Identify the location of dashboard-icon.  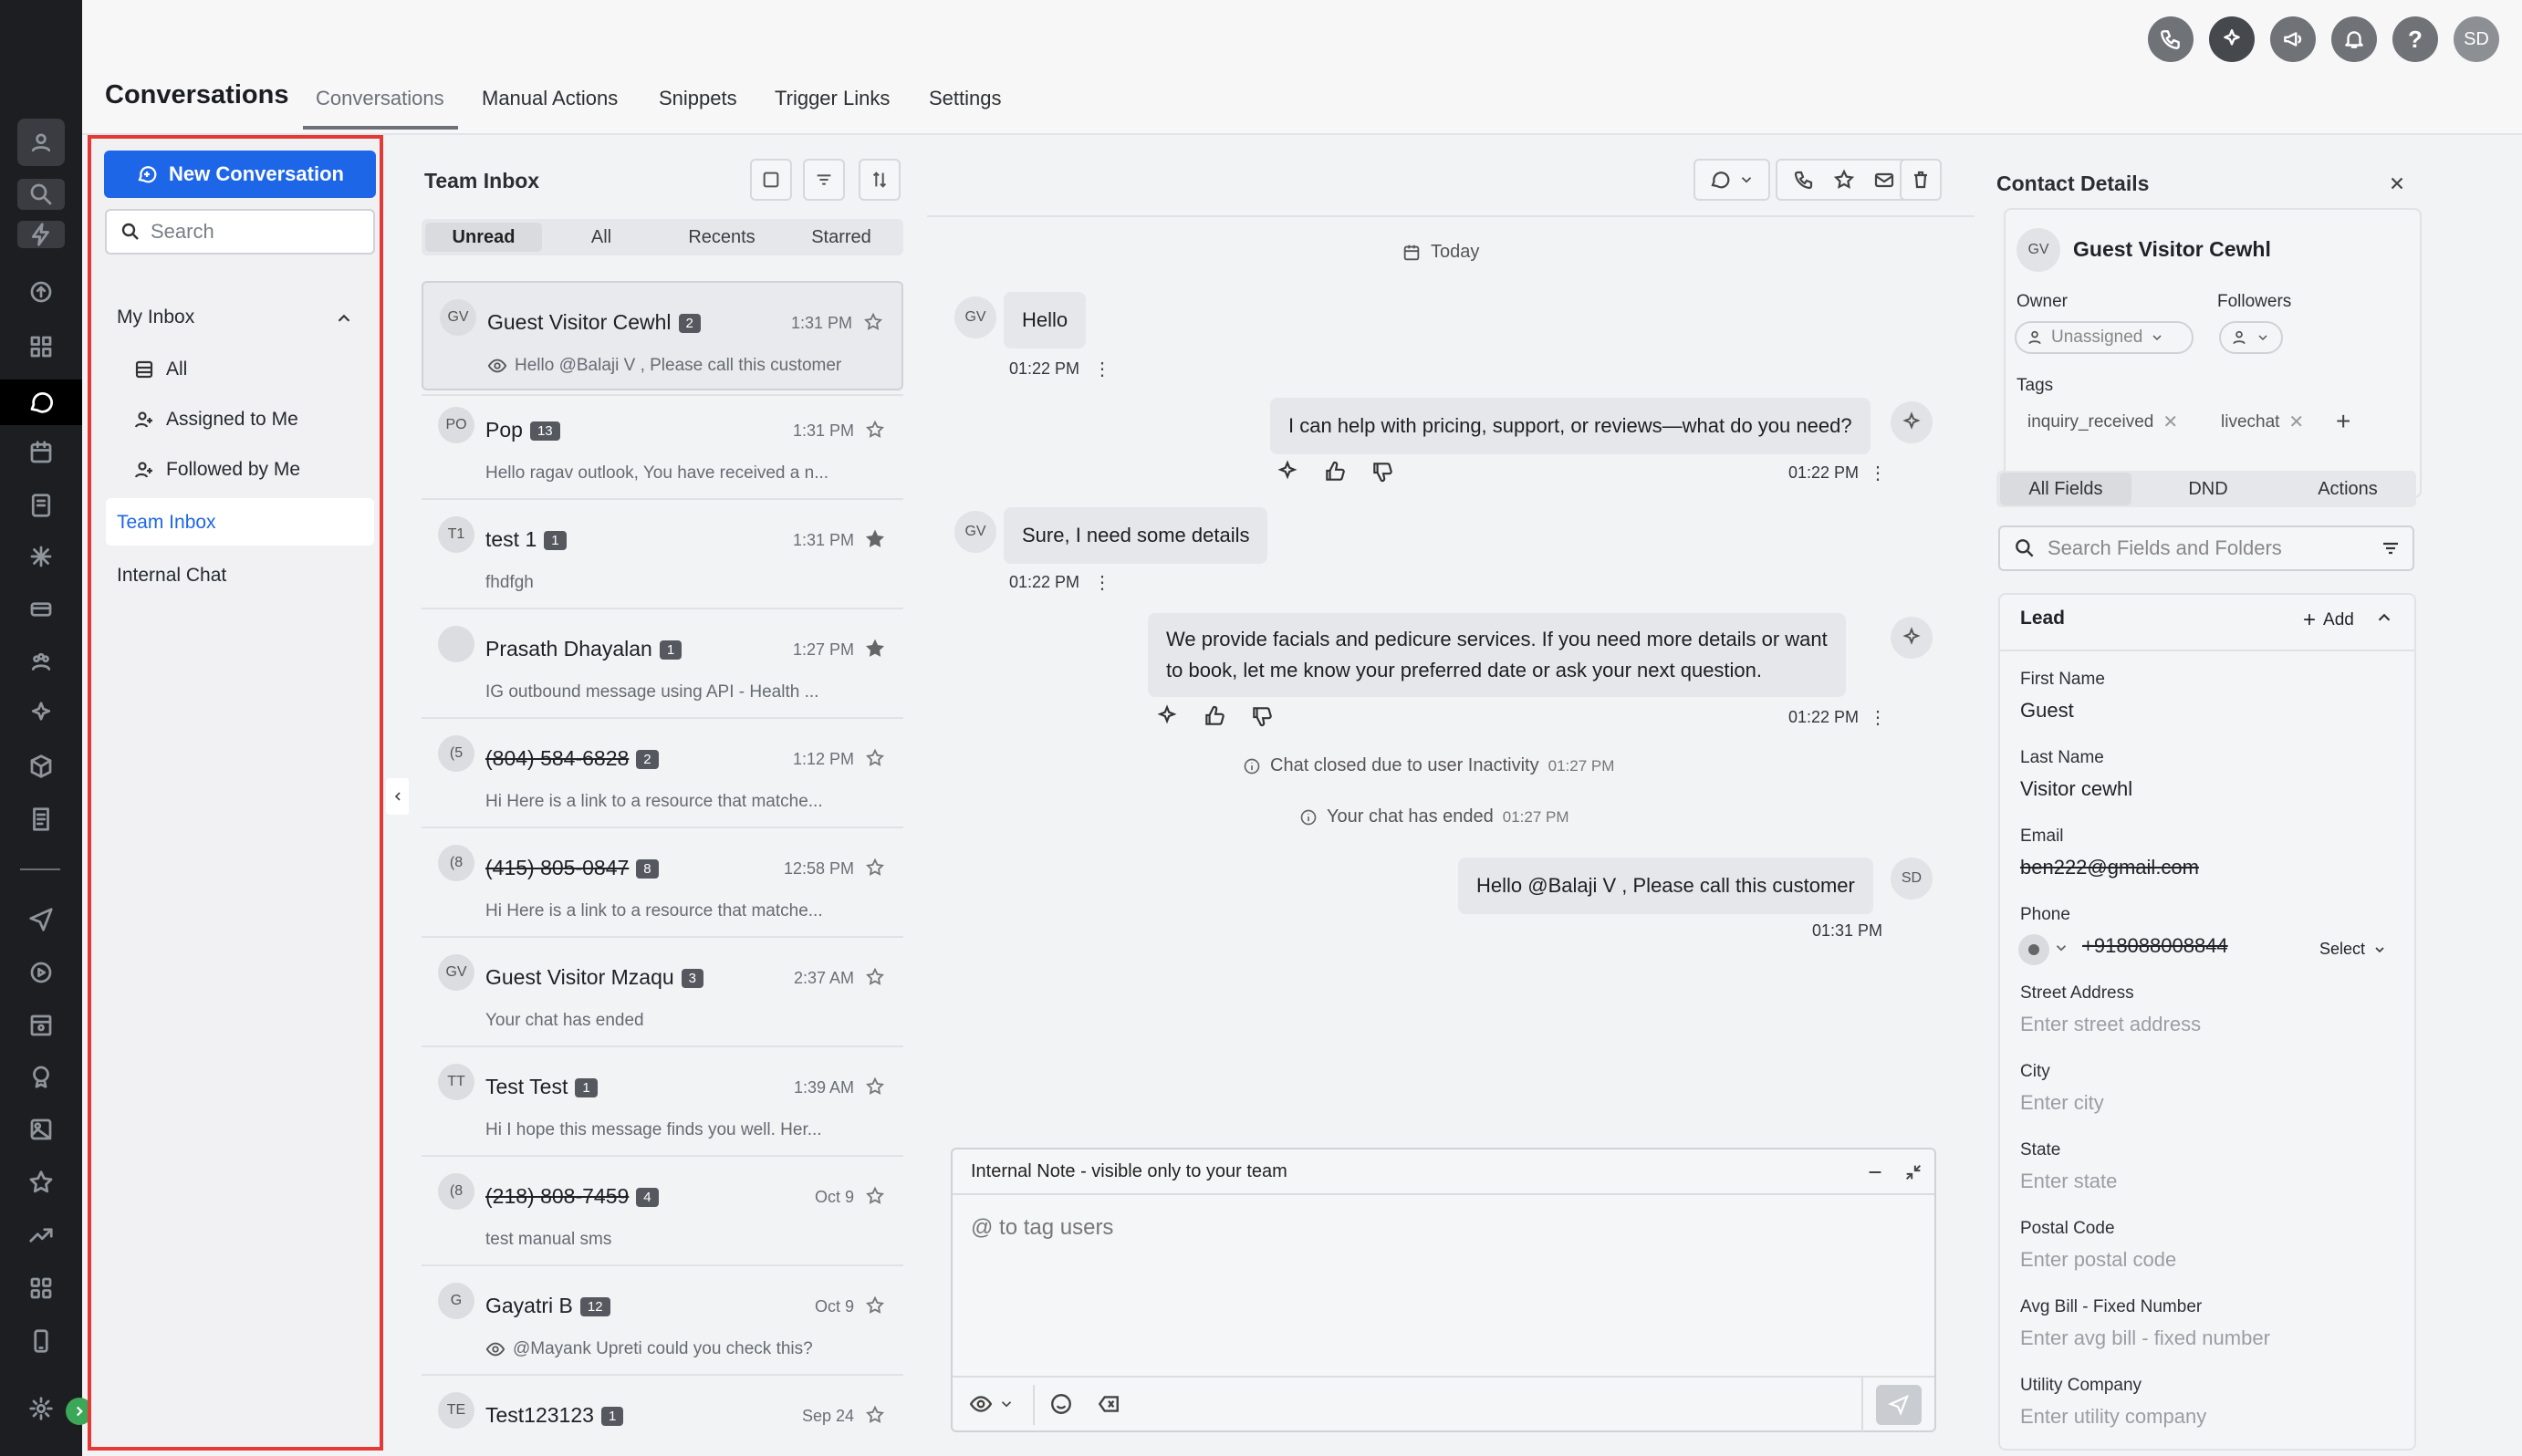
(41, 346).